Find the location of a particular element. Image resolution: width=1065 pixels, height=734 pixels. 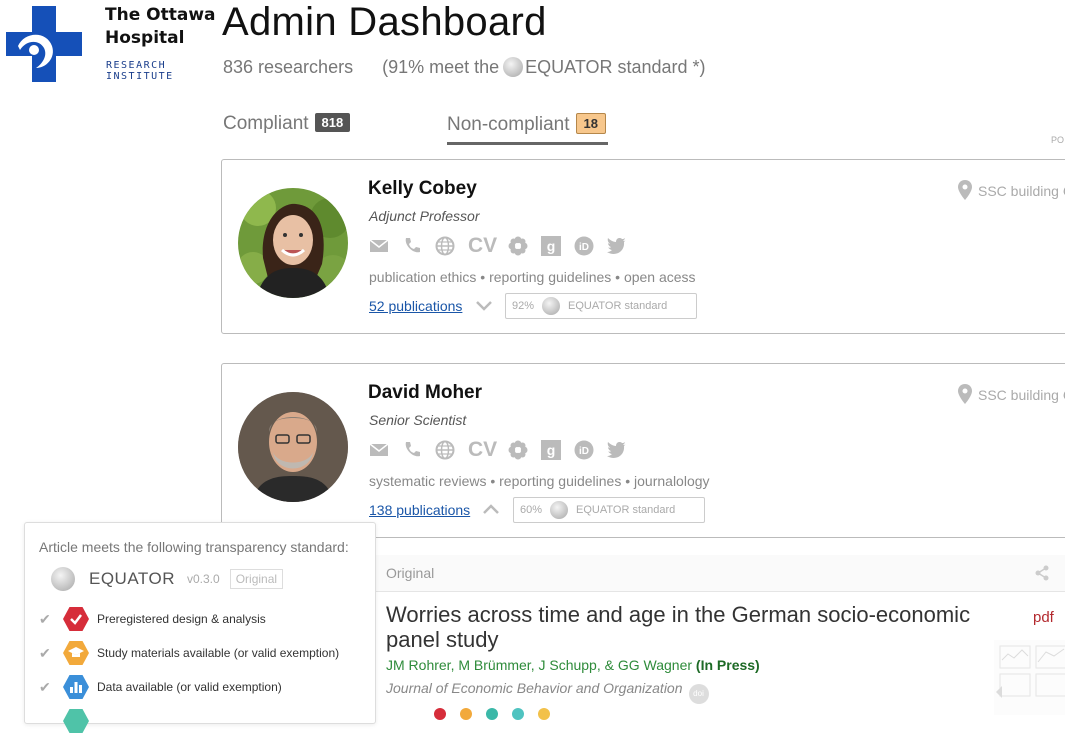

criterion-label: Preregistered design & analysis is located at coordinates (181, 619).